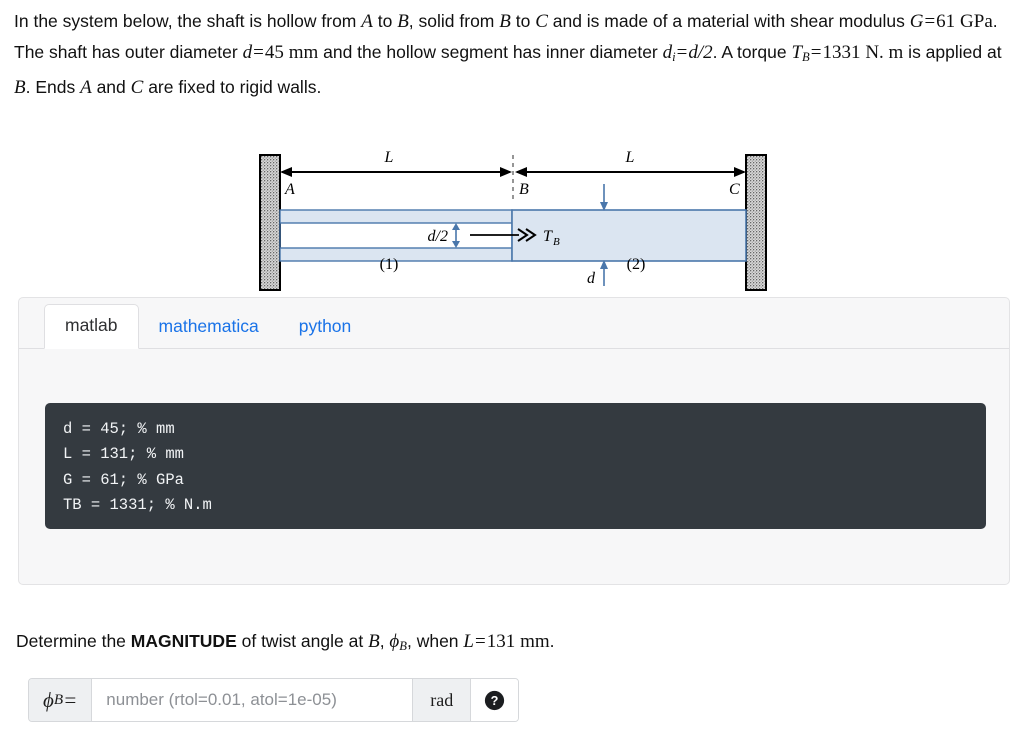 The width and height of the screenshot is (1024, 745). What do you see at coordinates (274, 52) in the screenshot?
I see `value-d: 45` at bounding box center [274, 52].